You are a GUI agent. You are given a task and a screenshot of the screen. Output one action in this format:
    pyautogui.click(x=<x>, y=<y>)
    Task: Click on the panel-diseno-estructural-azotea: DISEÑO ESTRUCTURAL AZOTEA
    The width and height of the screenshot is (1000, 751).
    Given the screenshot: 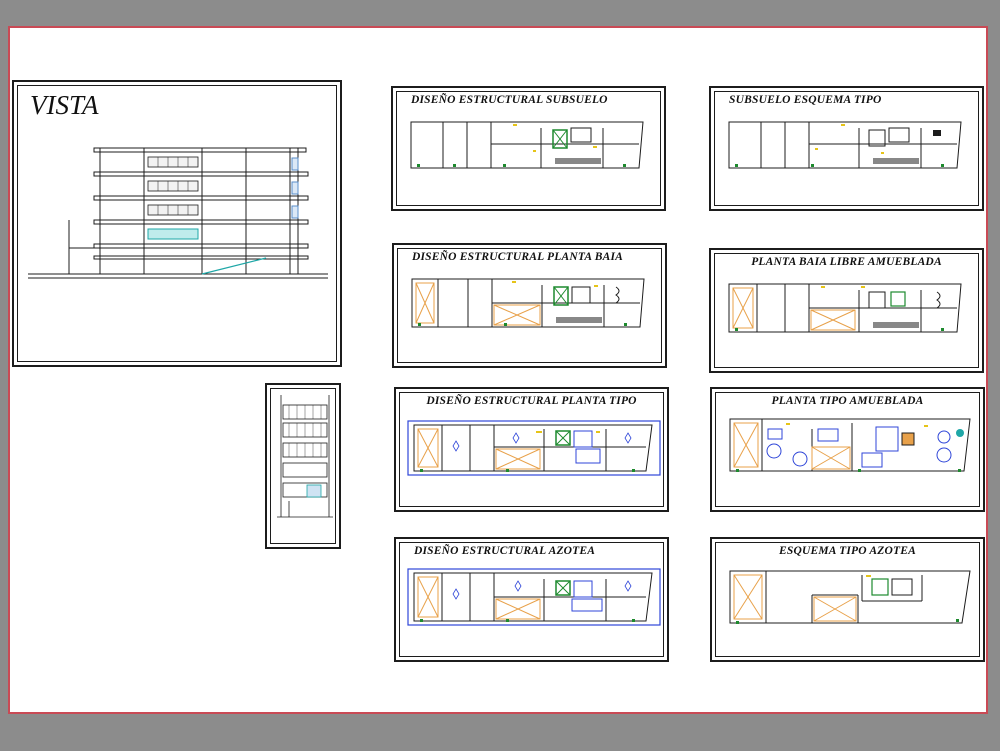 What is the action you would take?
    pyautogui.click(x=531, y=599)
    